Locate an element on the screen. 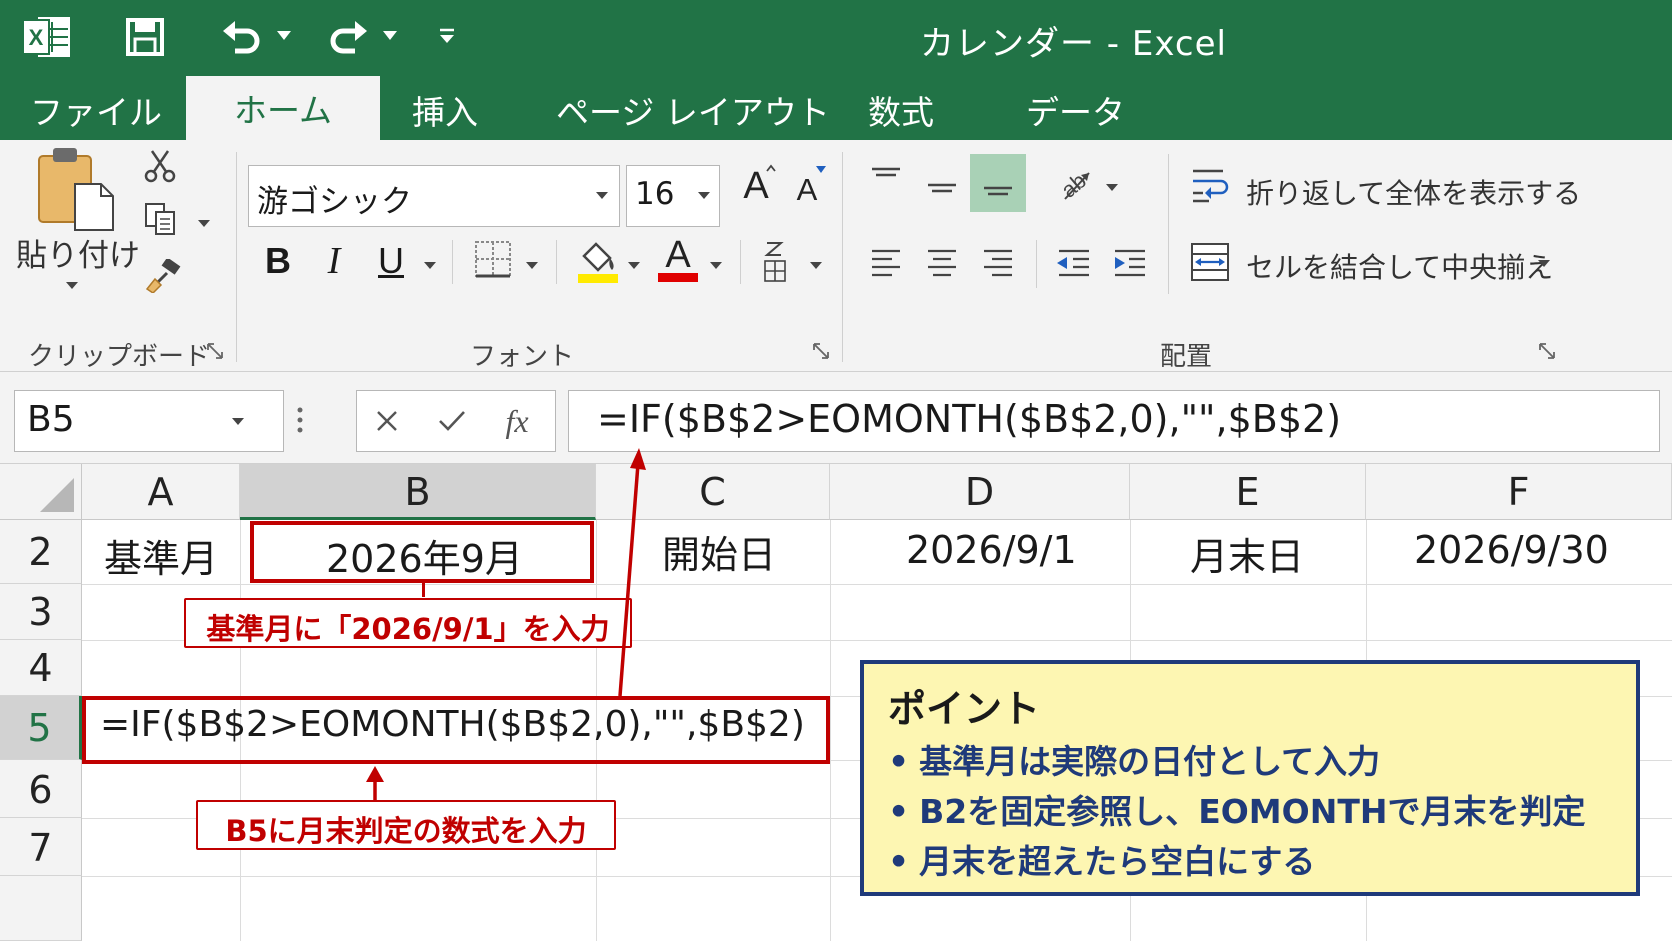  grow-font-button: A is located at coordinates (756, 186).